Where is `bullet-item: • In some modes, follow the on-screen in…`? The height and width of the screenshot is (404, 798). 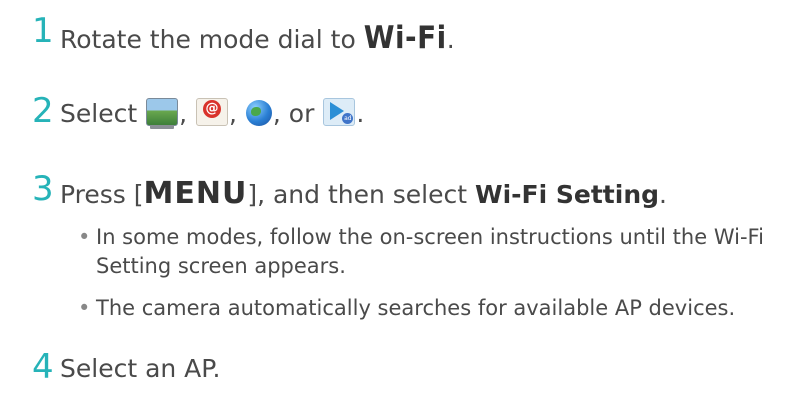
bullet-item: • In some modes, follow the on-screen in… is located at coordinates (428, 252).